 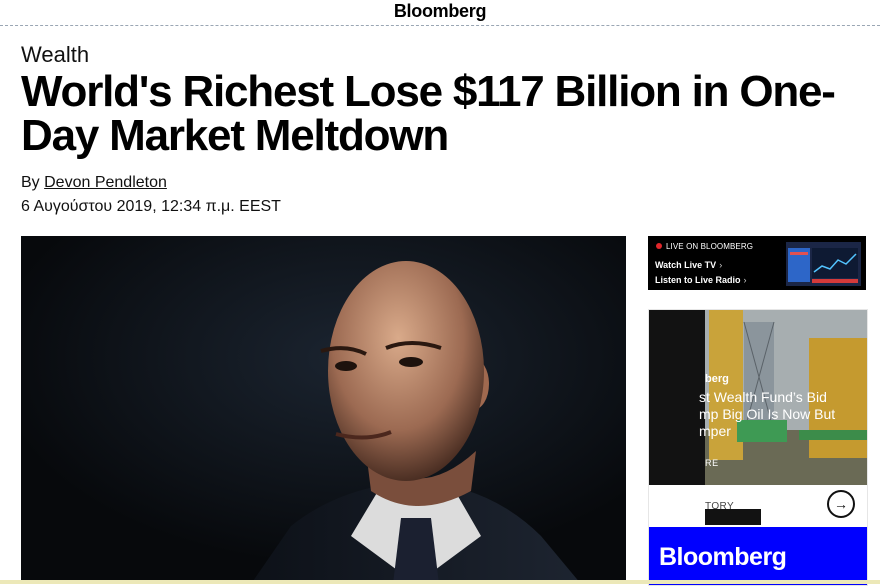 I want to click on byline: By Devon Pendleton, so click(x=94, y=183).